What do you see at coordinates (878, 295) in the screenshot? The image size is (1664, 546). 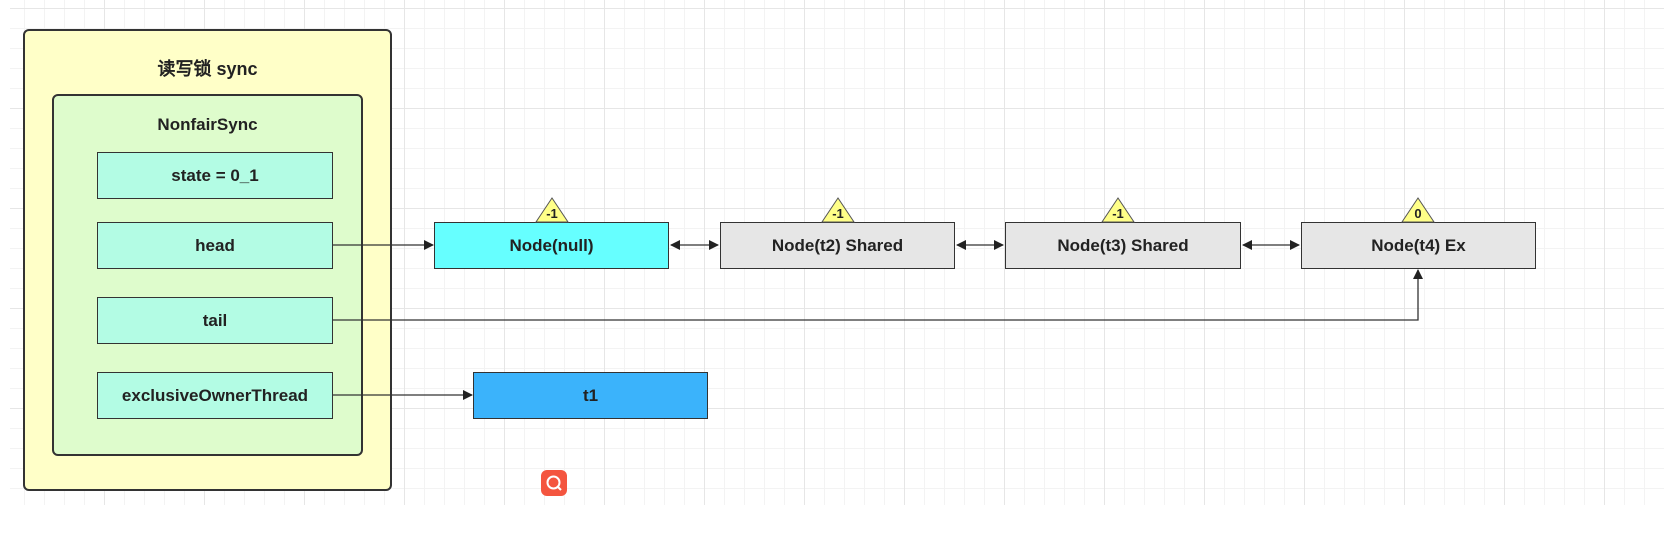 I see `tail-arrow` at bounding box center [878, 295].